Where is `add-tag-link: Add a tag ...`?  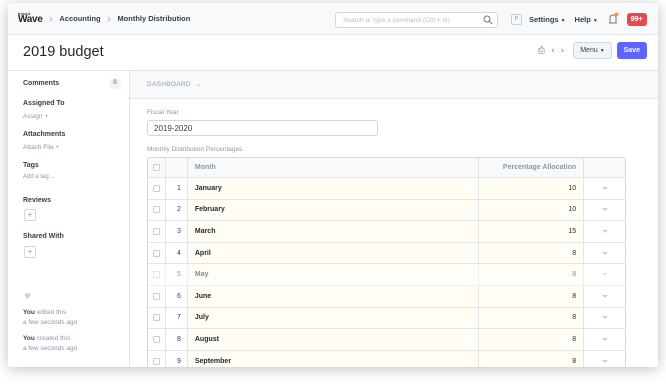 add-tag-link: Add a tag ... is located at coordinates (39, 177).